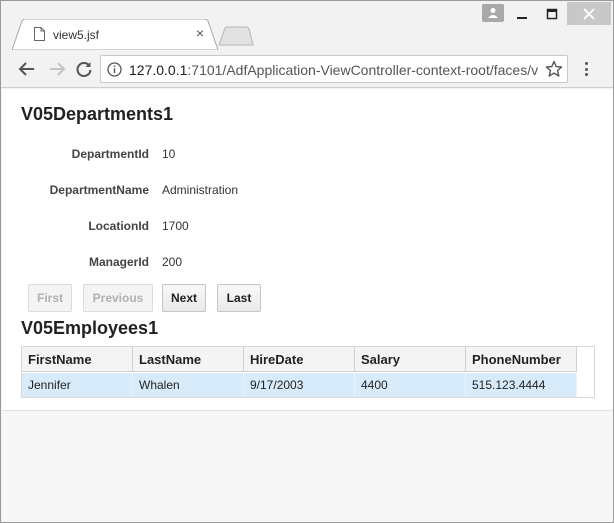  What do you see at coordinates (554, 69) in the screenshot?
I see `bookmark-star-icon` at bounding box center [554, 69].